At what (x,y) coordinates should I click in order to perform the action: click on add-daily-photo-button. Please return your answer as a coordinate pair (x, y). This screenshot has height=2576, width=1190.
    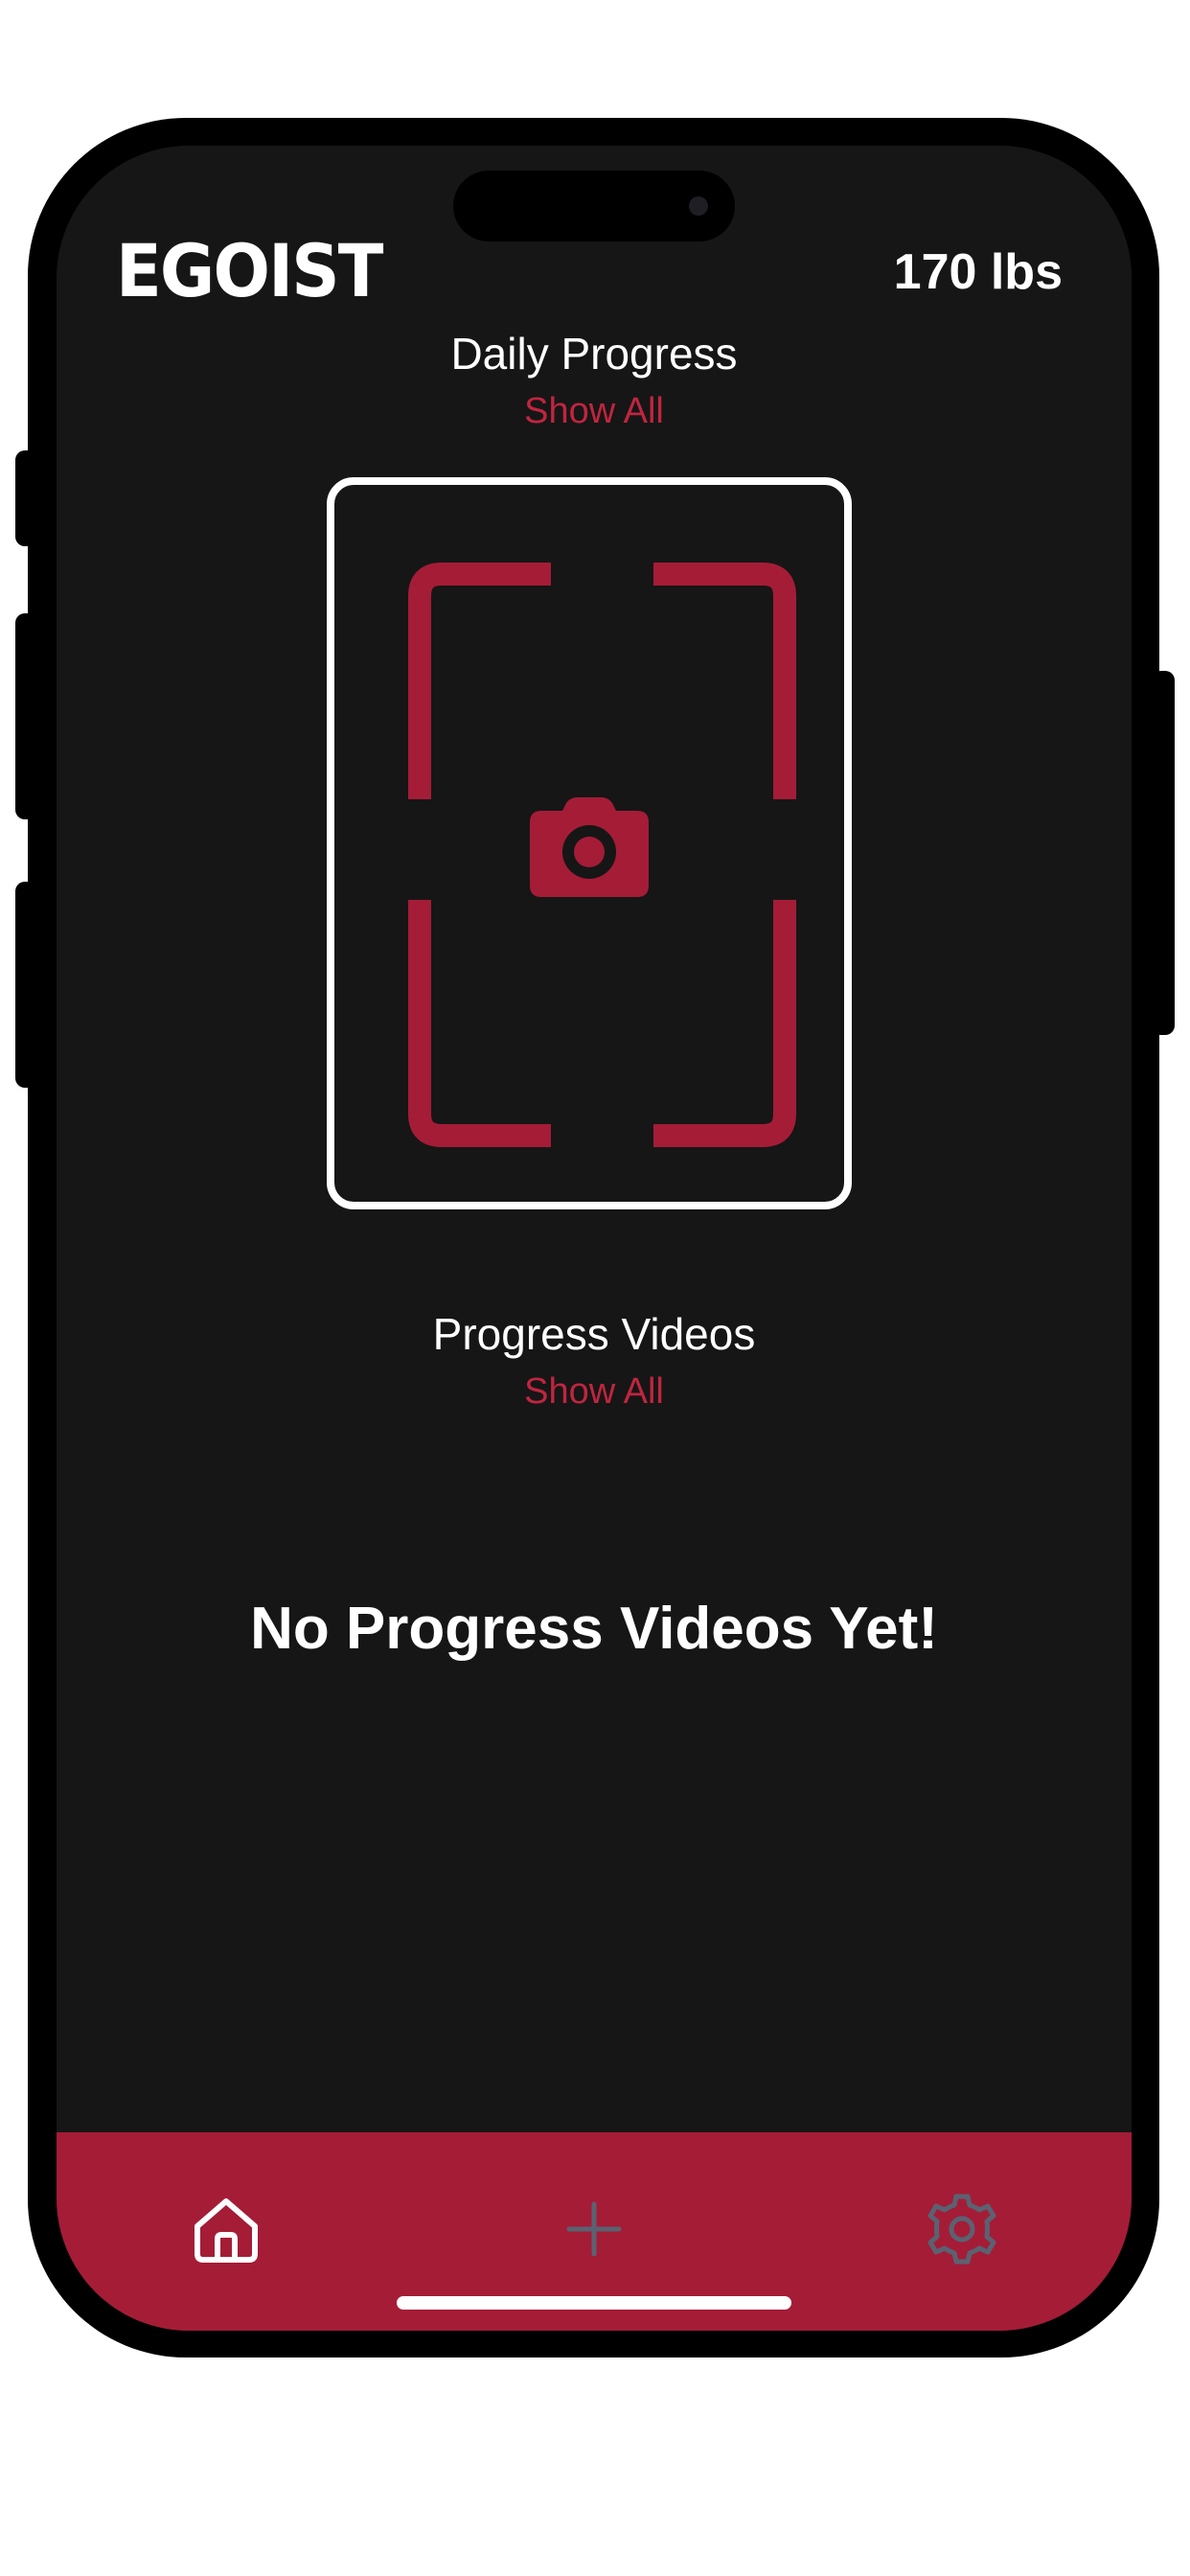
    Looking at the image, I should click on (590, 843).